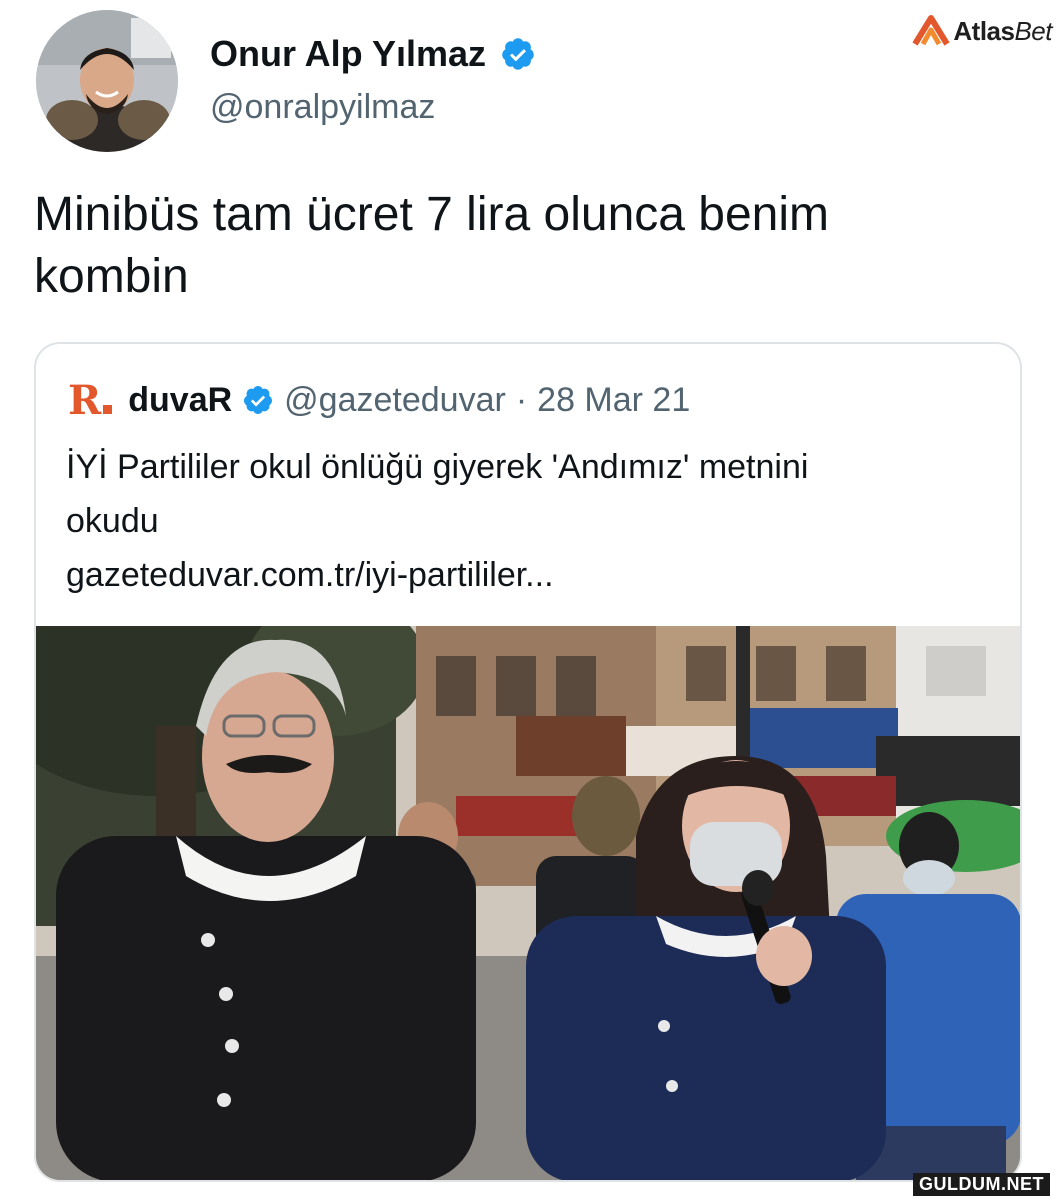  I want to click on quoted-tweet-date: 28 Mar 21, so click(613, 400).